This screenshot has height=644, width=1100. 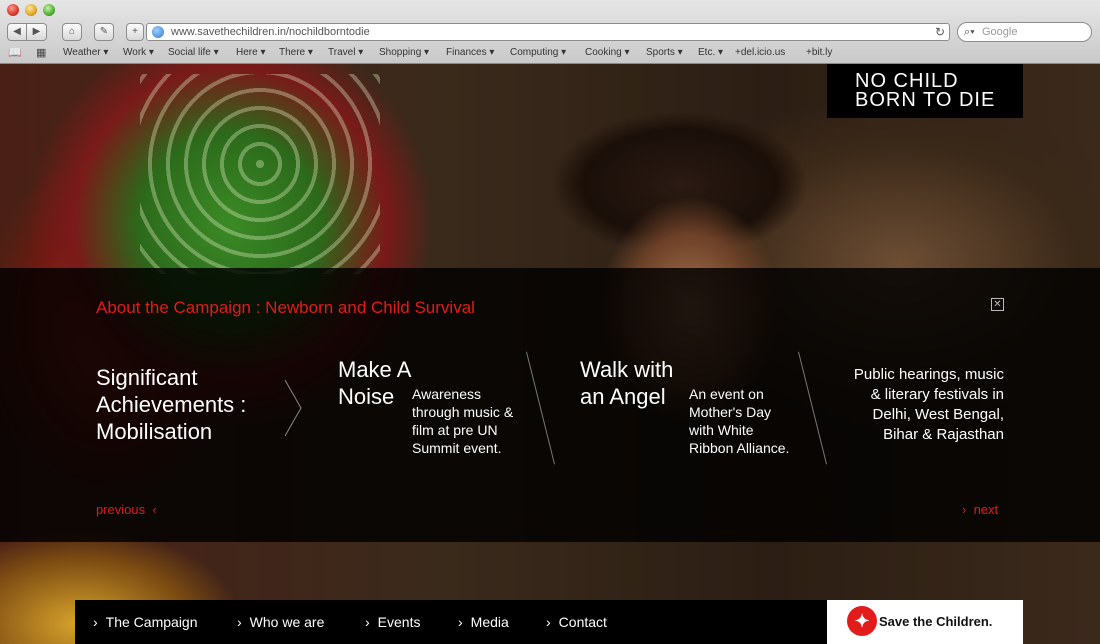 I want to click on bookmark-item: +del.icio.us, so click(x=760, y=52).